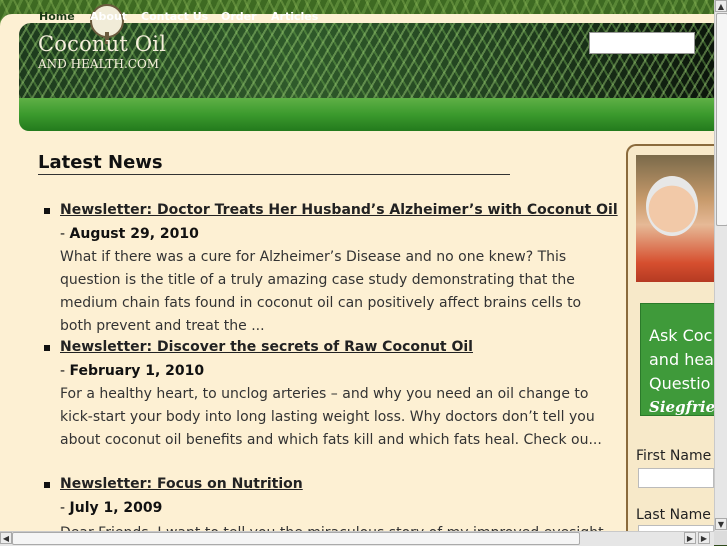 Image resolution: width=727 pixels, height=546 pixels. What do you see at coordinates (721, 119) in the screenshot?
I see `vertical-scroll-thumb` at bounding box center [721, 119].